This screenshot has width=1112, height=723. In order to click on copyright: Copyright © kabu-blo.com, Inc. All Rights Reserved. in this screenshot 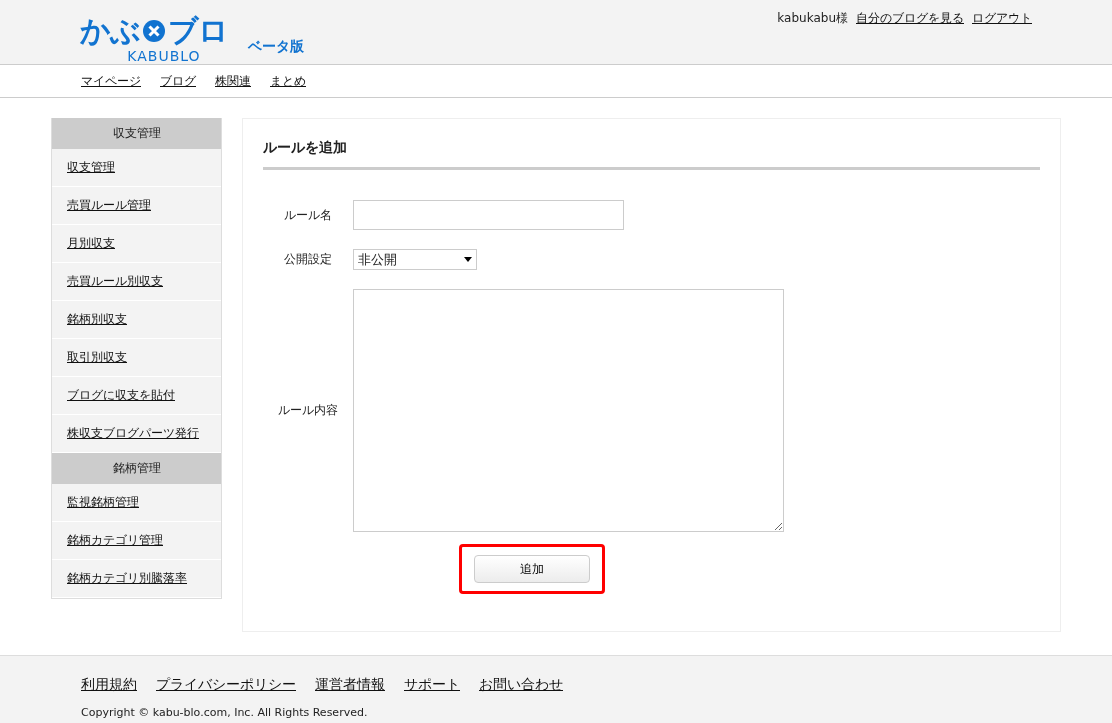, I will do `click(225, 712)`.